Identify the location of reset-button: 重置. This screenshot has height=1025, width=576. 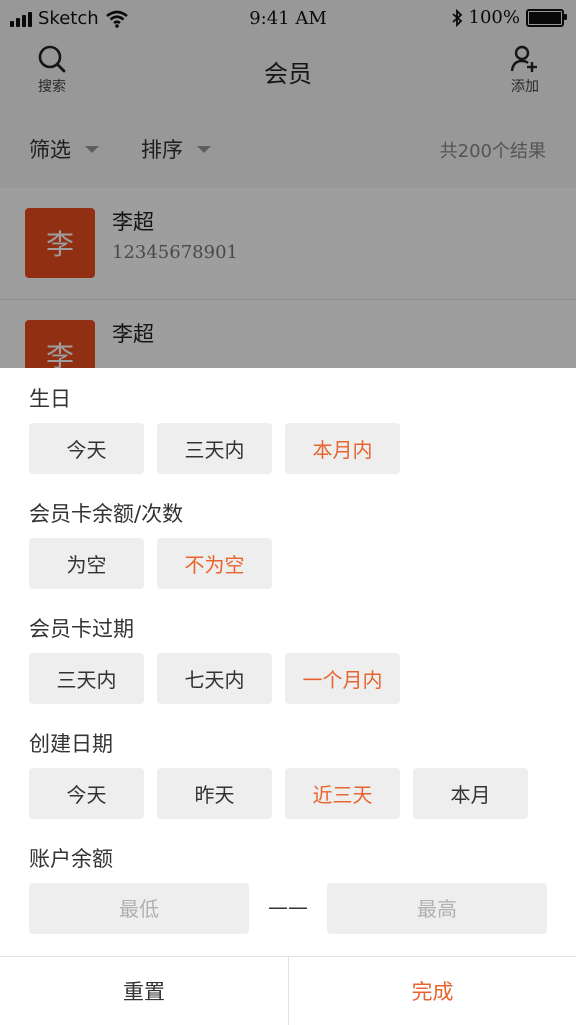
(144, 991).